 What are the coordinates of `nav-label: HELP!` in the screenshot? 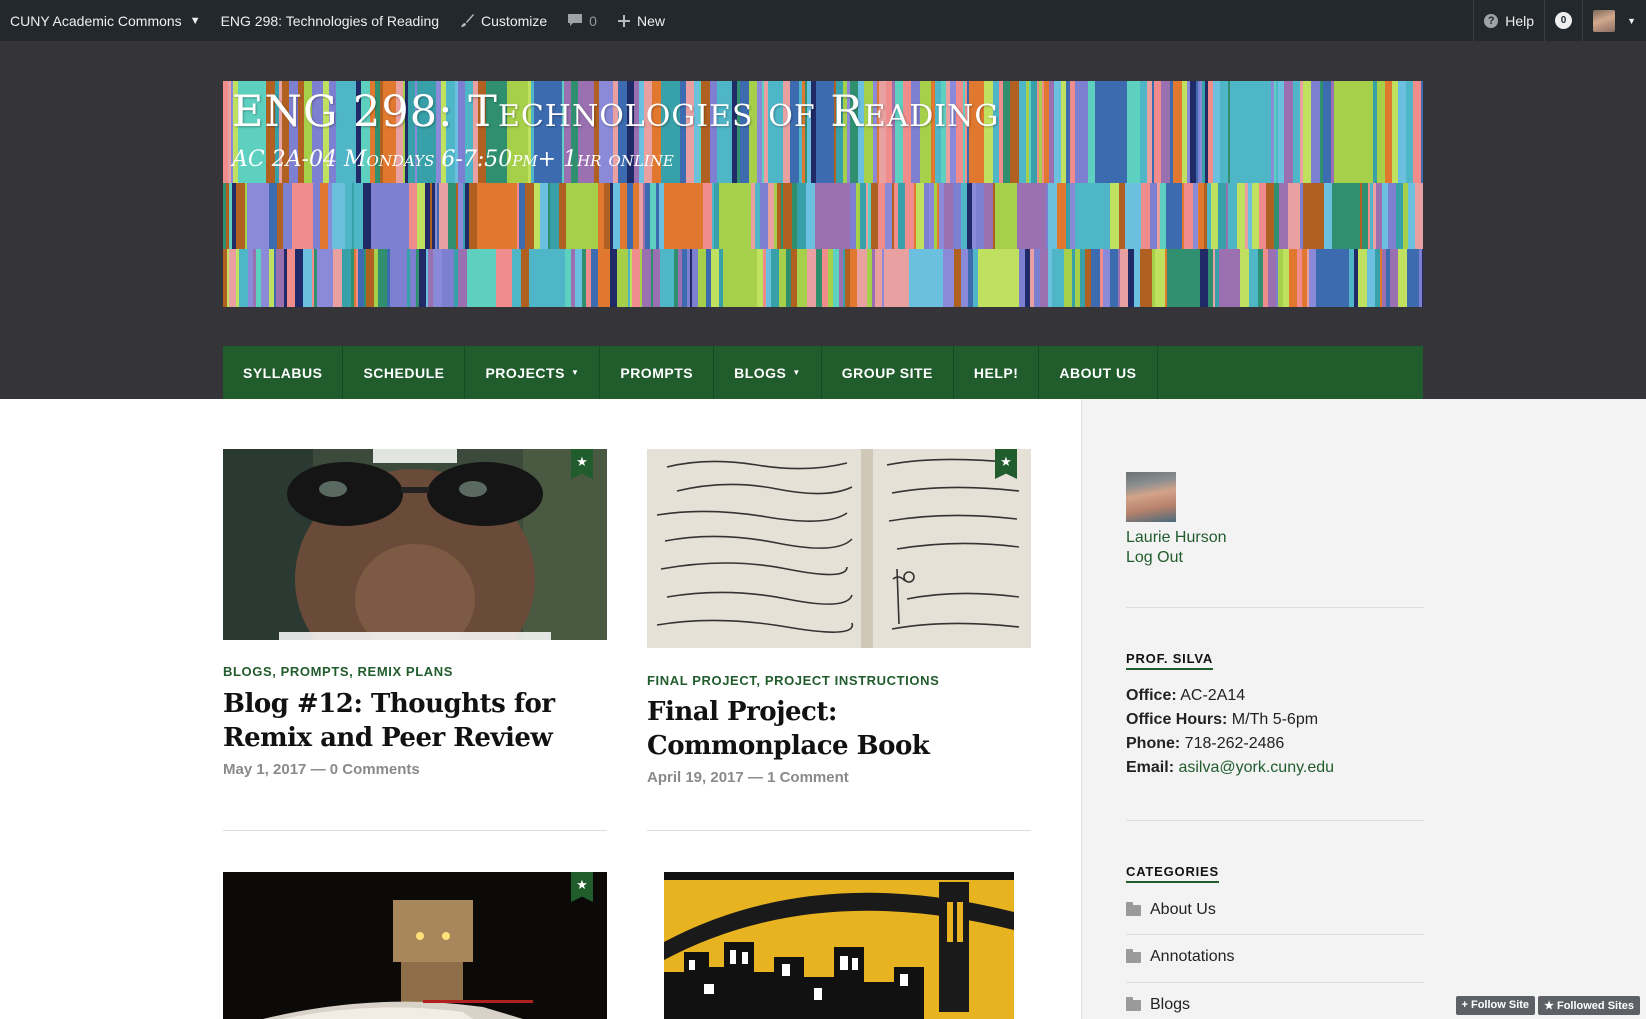 It's located at (996, 372).